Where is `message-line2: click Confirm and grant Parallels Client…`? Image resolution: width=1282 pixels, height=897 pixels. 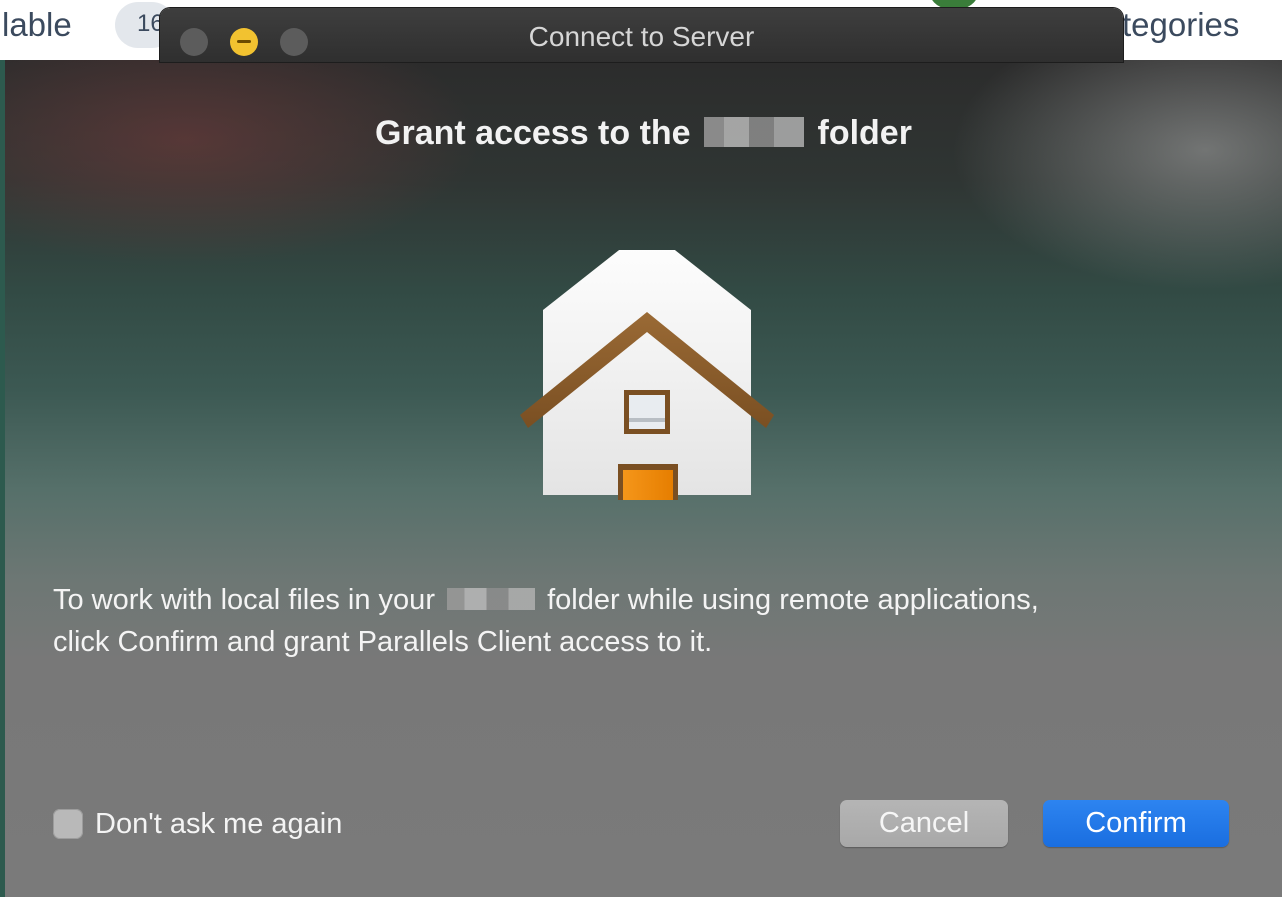 message-line2: click Confirm and grant Parallels Client… is located at coordinates (383, 642).